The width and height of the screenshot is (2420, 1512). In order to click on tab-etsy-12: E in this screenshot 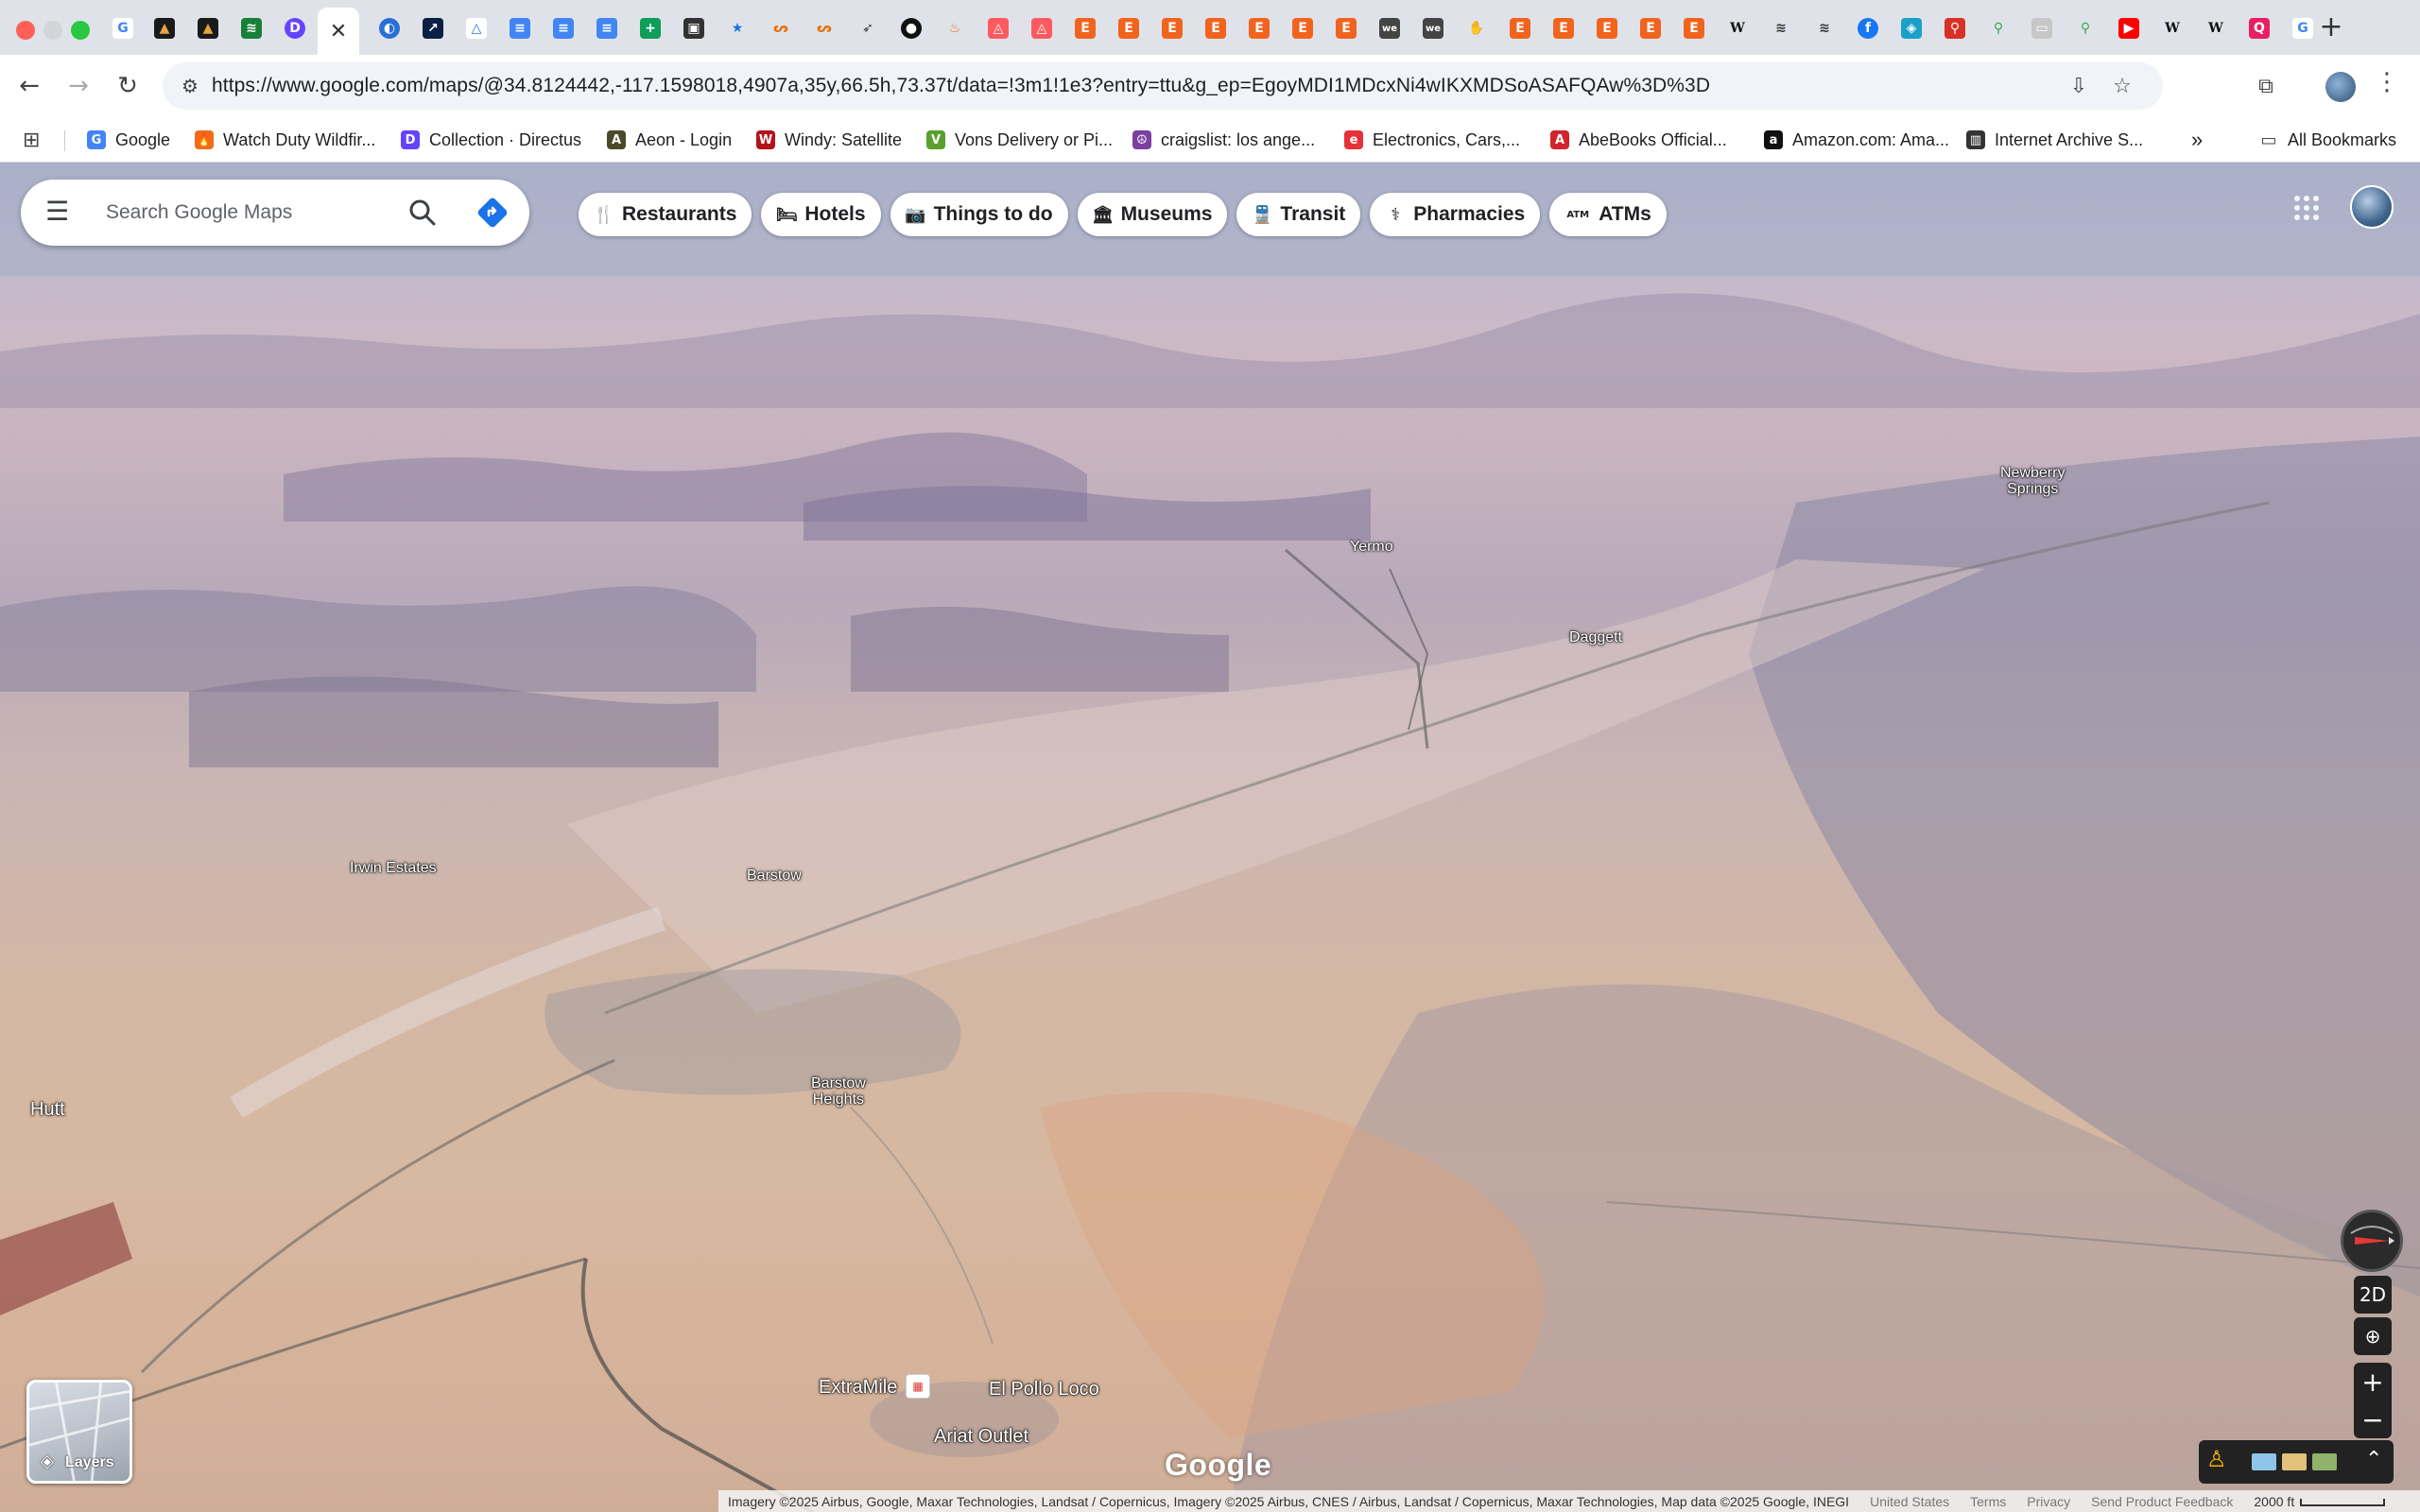, I will do `click(1694, 28)`.